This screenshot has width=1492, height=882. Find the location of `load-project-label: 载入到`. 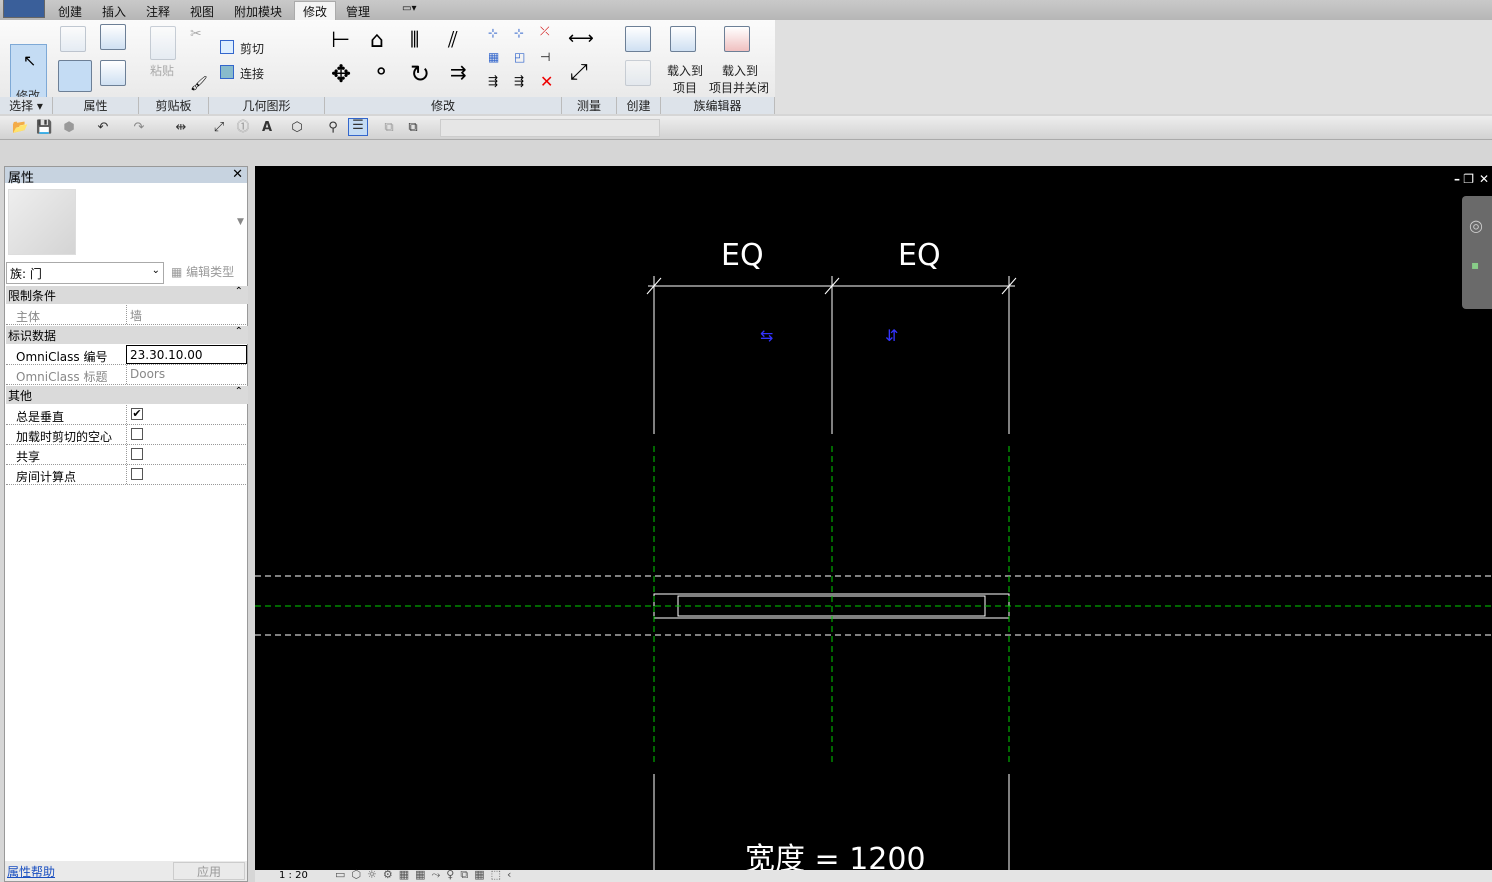

load-project-label: 载入到 is located at coordinates (685, 70).